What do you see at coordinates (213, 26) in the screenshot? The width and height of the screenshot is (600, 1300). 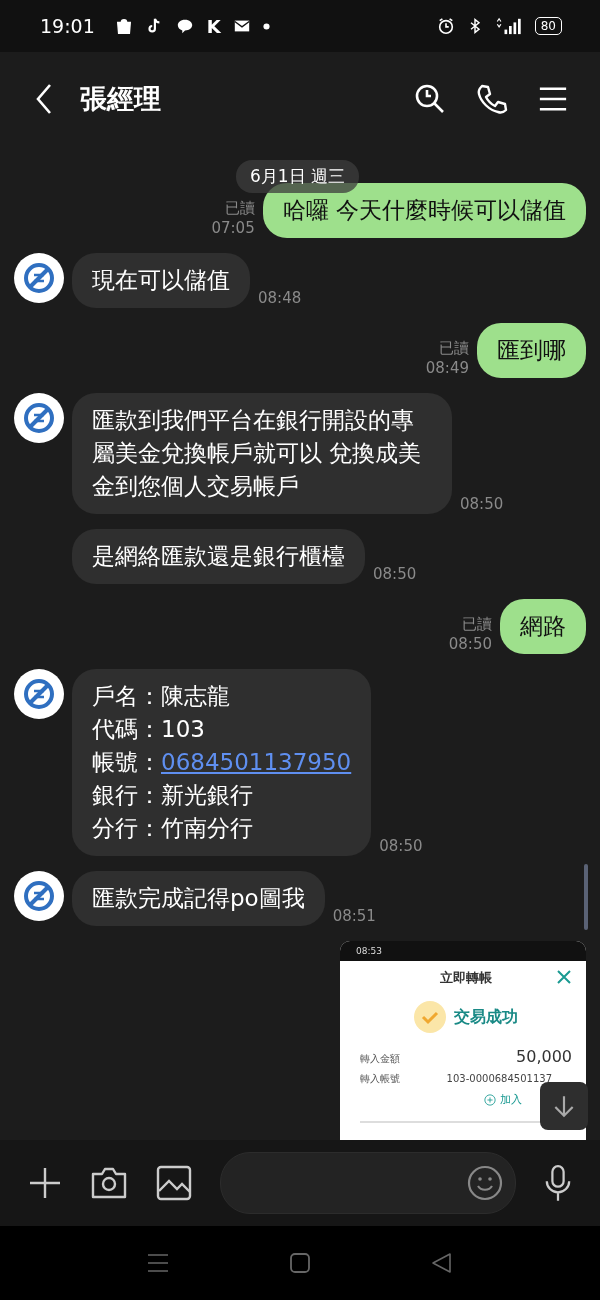 I see `app-letter: K` at bounding box center [213, 26].